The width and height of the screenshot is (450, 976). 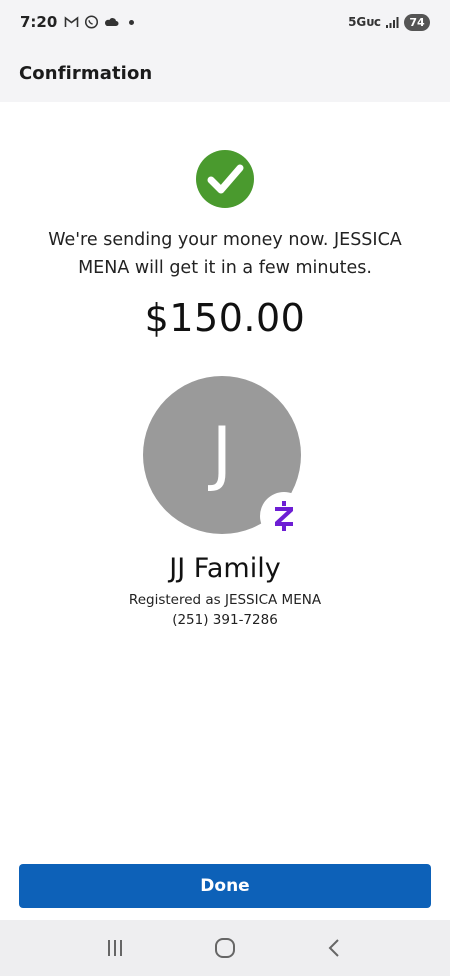 What do you see at coordinates (91, 22) in the screenshot?
I see `whatsapp-icon` at bounding box center [91, 22].